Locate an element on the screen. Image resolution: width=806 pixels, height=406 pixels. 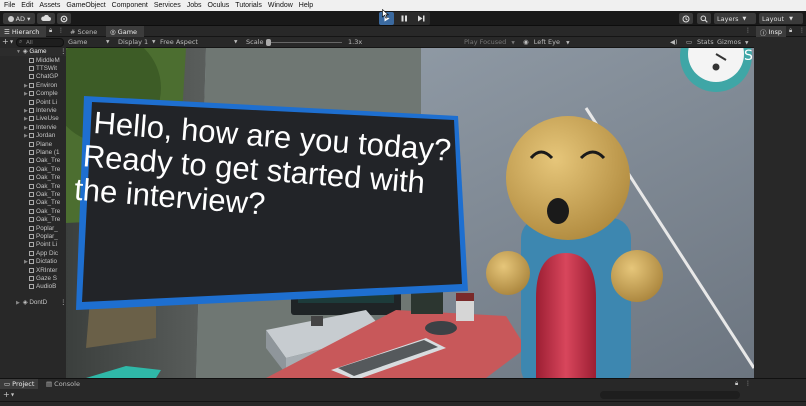
hierarchy-item: ▶ LiveUse is located at coordinates (33, 119).